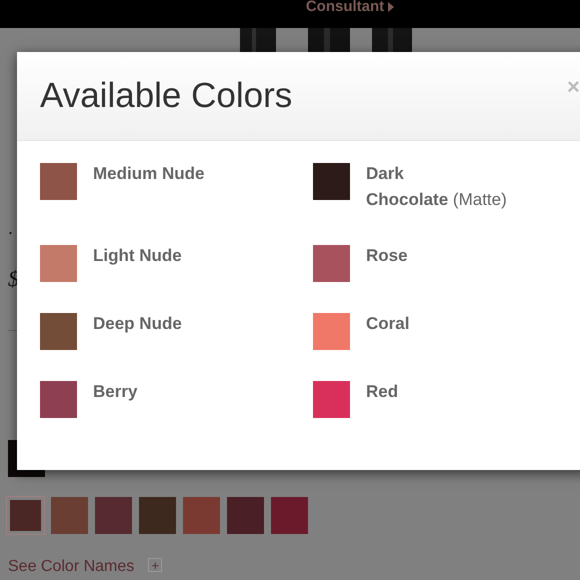 The height and width of the screenshot is (580, 580). What do you see at coordinates (437, 187) in the screenshot?
I see `color-name: Dark Chocolate (Matte)` at bounding box center [437, 187].